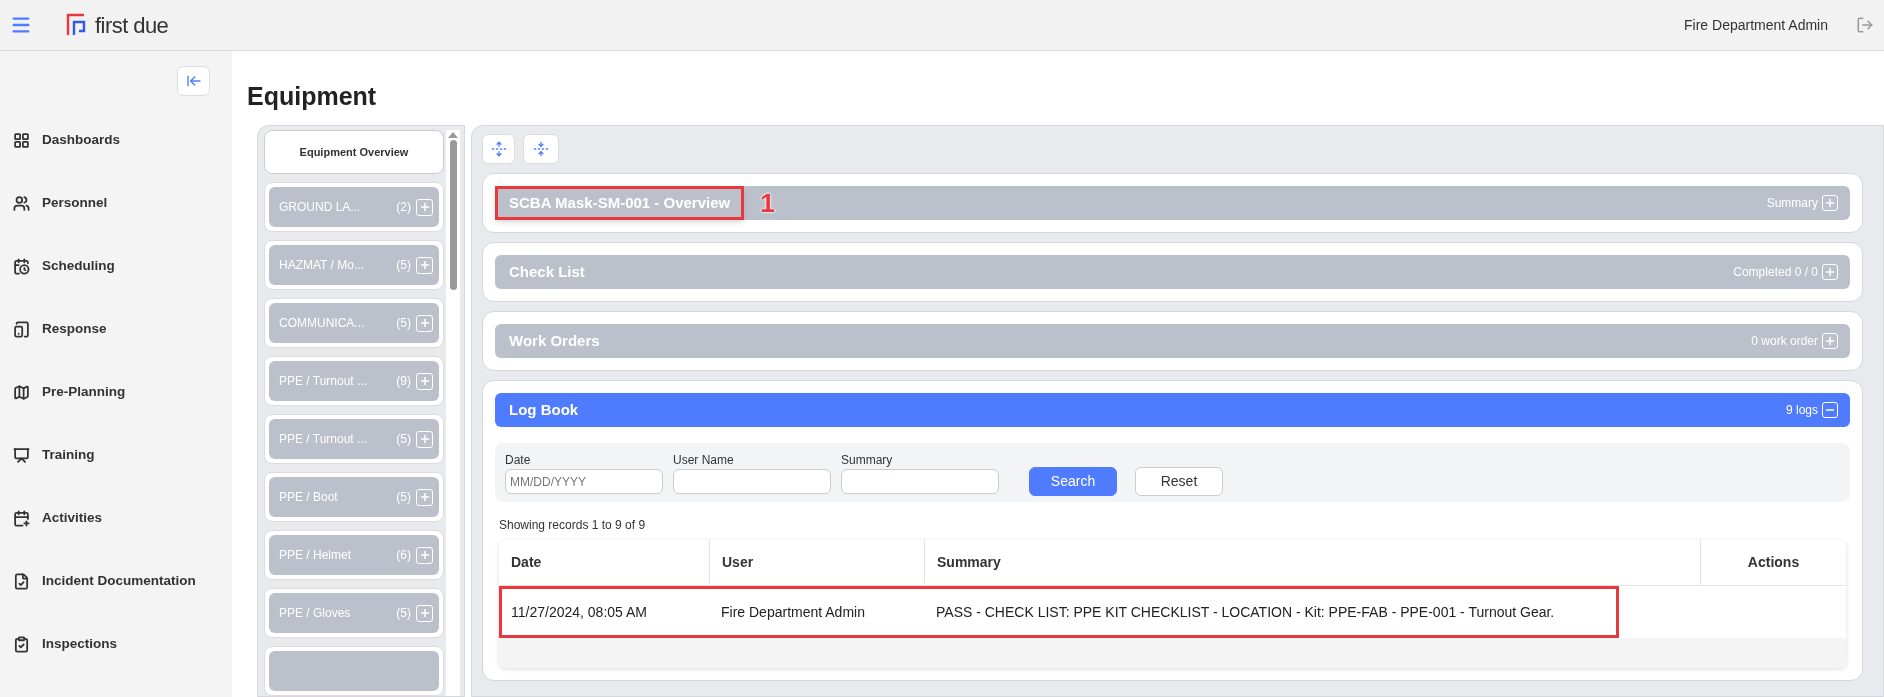 Image resolution: width=1884 pixels, height=697 pixels. Describe the element at coordinates (526, 562) in the screenshot. I see `column-header: Date` at that location.